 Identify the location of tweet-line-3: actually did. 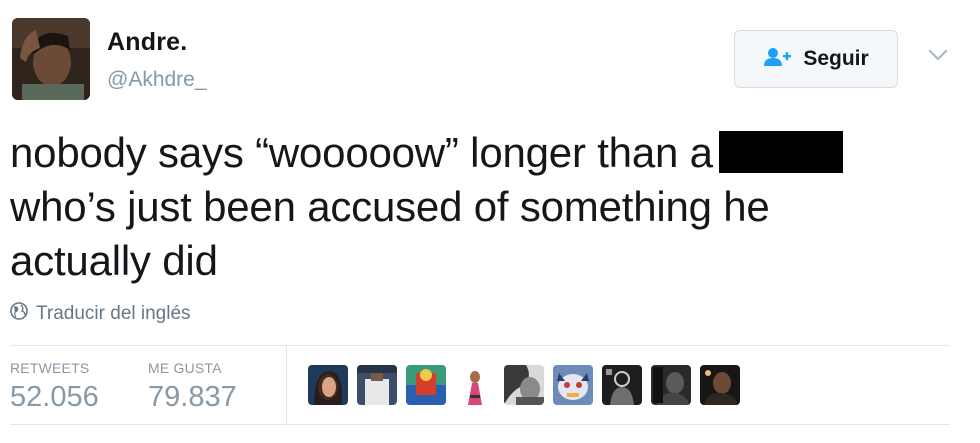
(114, 260).